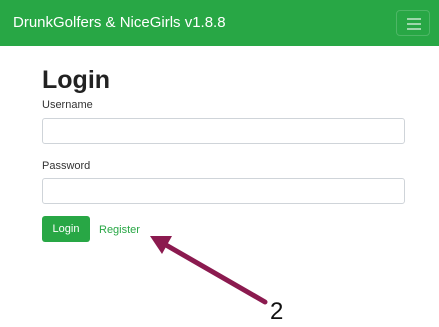 This screenshot has height=327, width=439. Describe the element at coordinates (215, 273) in the screenshot. I see `annotation-arrow-shaft` at that location.